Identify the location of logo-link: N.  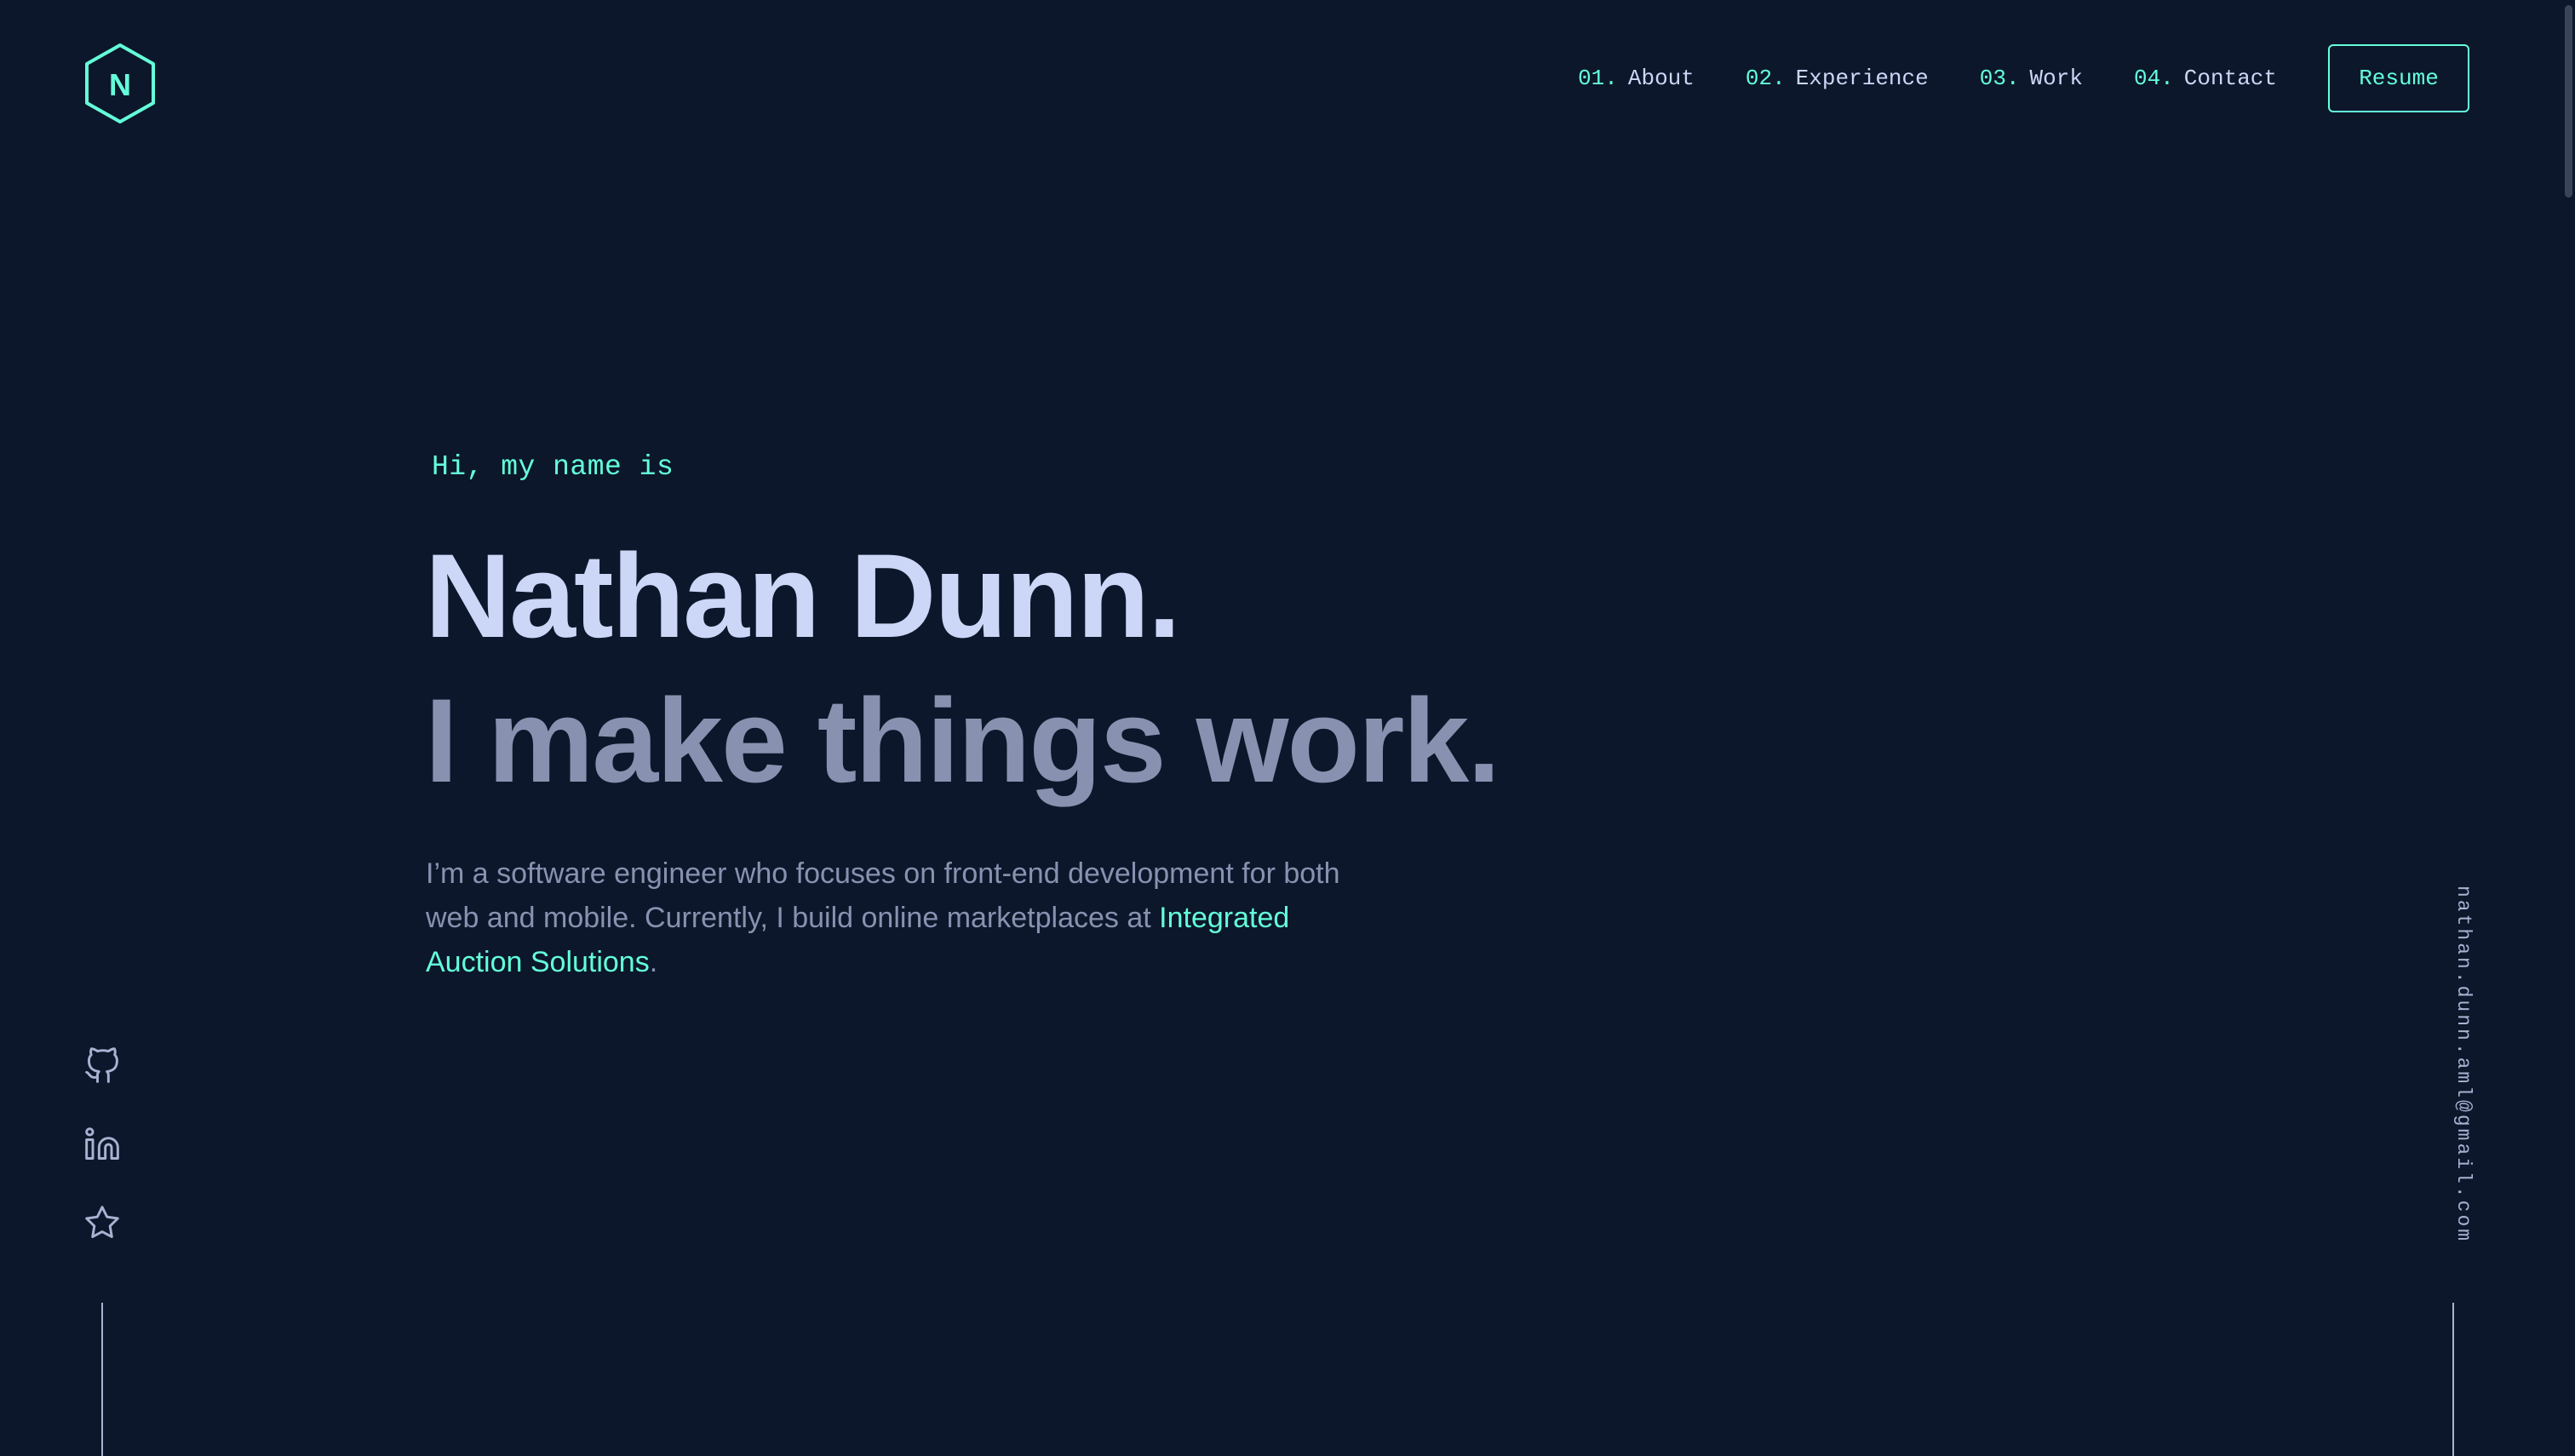
(120, 83).